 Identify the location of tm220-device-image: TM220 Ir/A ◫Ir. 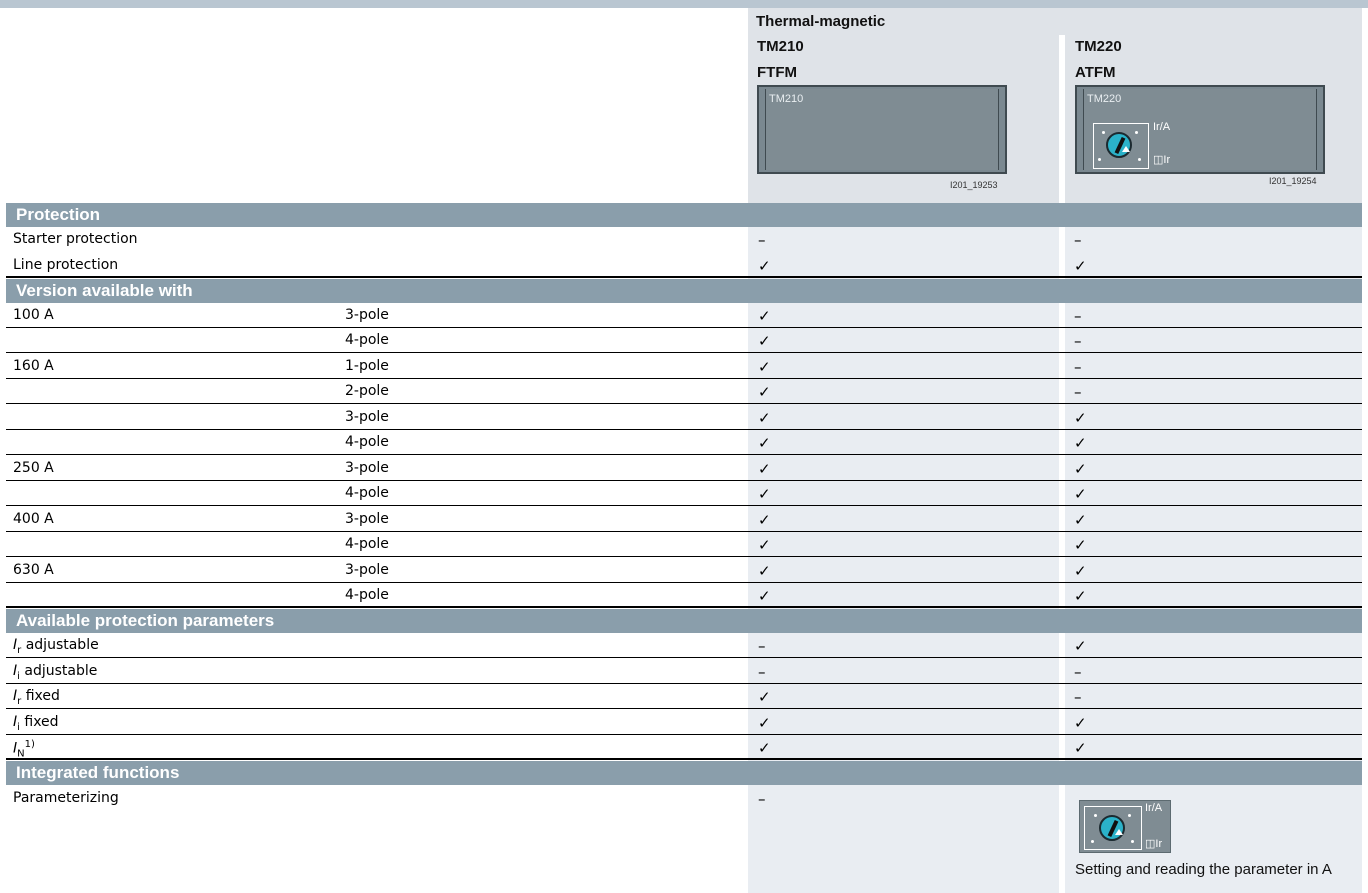
(1200, 129).